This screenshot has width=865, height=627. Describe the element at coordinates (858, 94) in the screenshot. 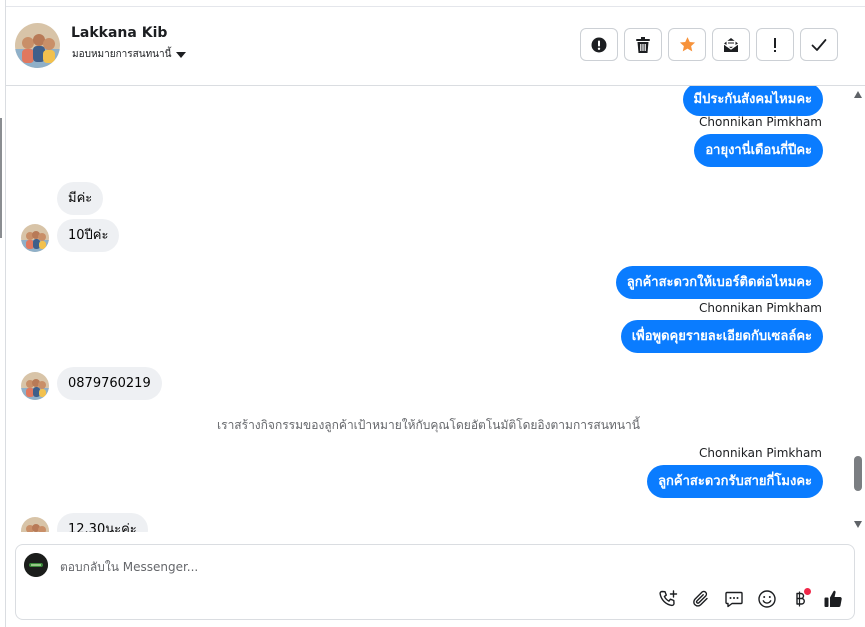

I see `scroll-up-arrow-icon` at that location.